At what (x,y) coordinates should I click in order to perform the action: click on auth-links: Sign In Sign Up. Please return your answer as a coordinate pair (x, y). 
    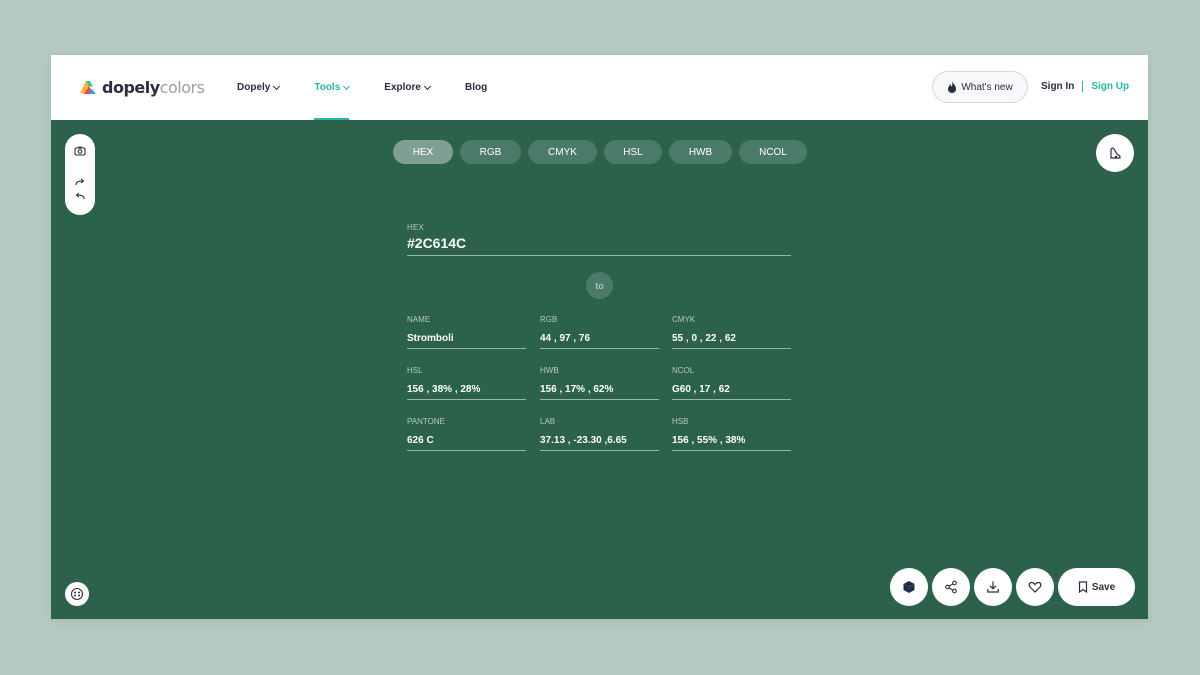
    Looking at the image, I should click on (1085, 86).